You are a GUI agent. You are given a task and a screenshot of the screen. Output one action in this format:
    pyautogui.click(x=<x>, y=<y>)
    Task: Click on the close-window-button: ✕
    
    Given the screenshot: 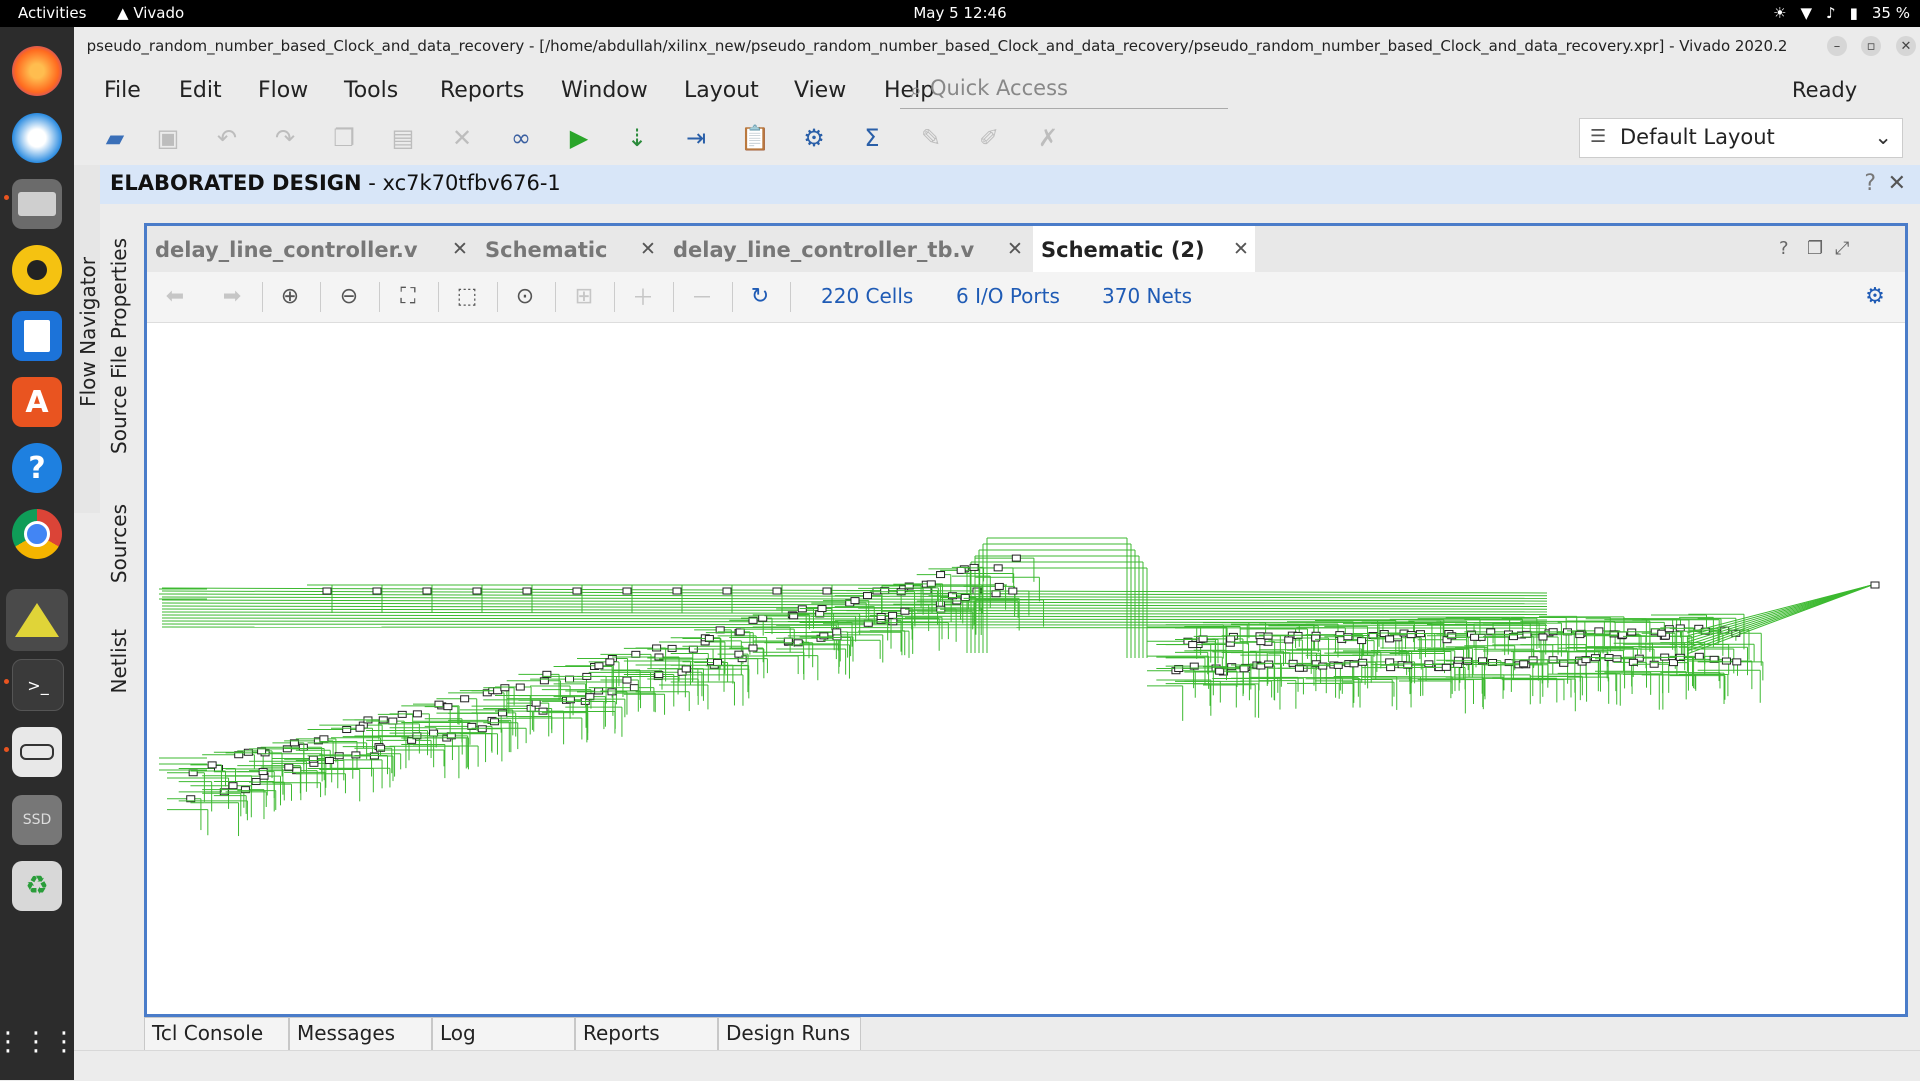 What is the action you would take?
    pyautogui.click(x=1906, y=46)
    